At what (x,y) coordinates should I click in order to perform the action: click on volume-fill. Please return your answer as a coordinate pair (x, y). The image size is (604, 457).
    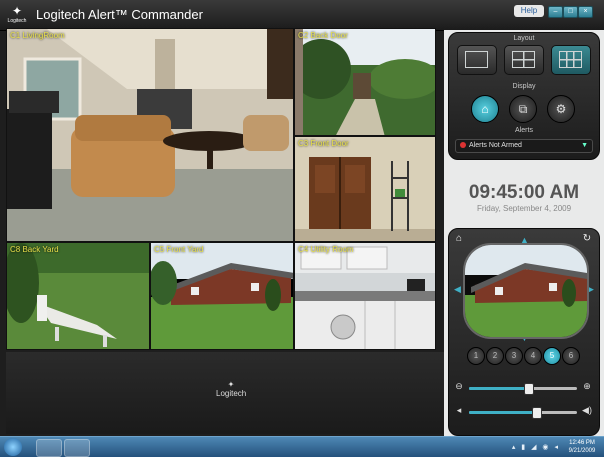
    Looking at the image, I should click on (502, 412).